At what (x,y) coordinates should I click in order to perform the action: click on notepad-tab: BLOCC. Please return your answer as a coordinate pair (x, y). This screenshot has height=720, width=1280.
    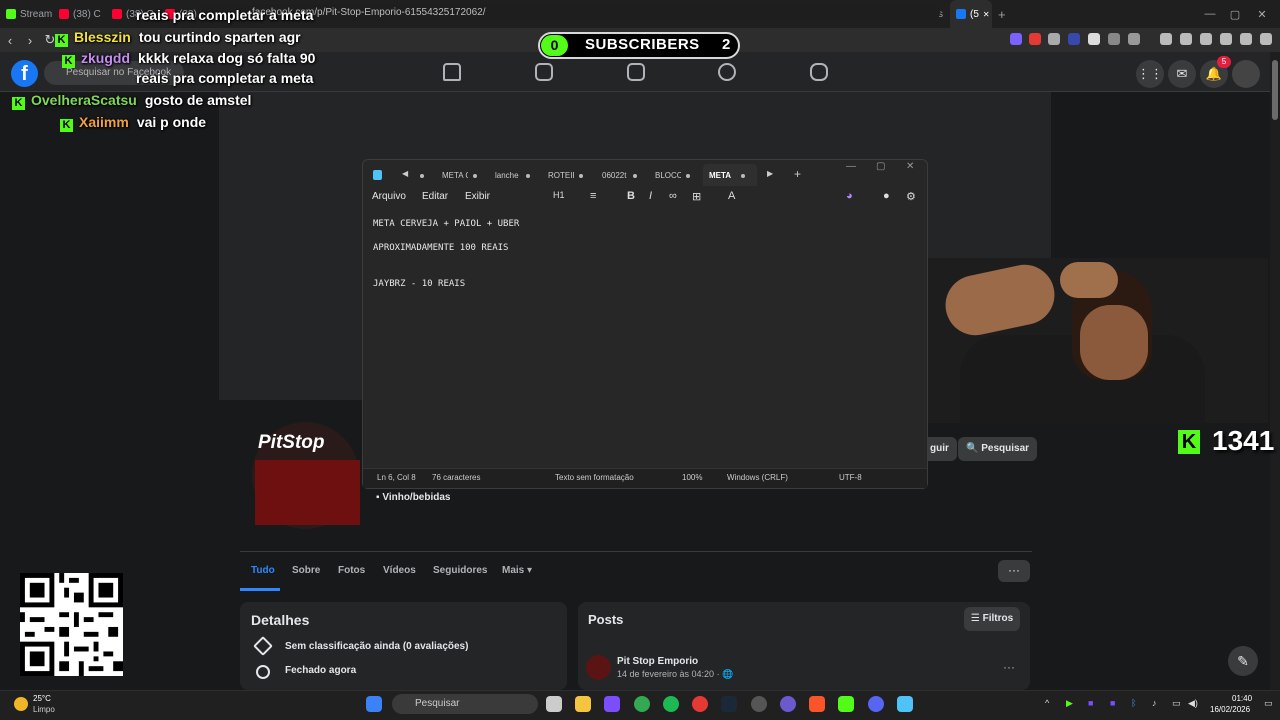
    Looking at the image, I should click on (668, 176).